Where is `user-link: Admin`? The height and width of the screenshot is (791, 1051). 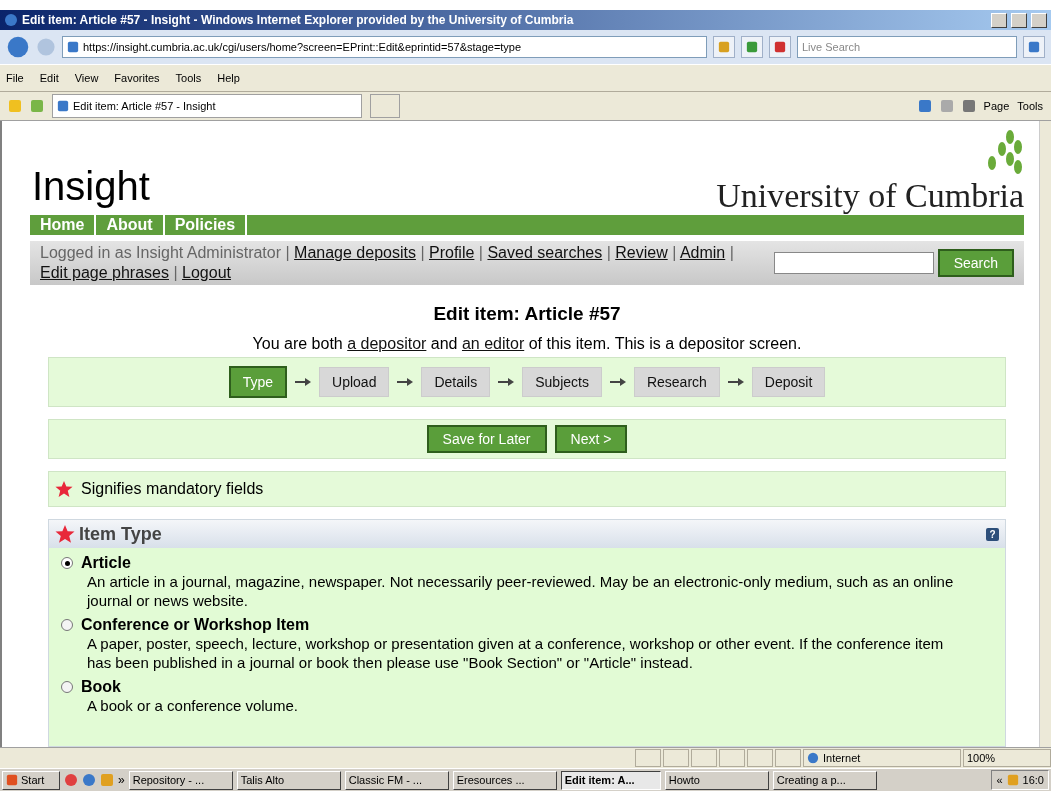
user-link: Admin is located at coordinates (702, 252).